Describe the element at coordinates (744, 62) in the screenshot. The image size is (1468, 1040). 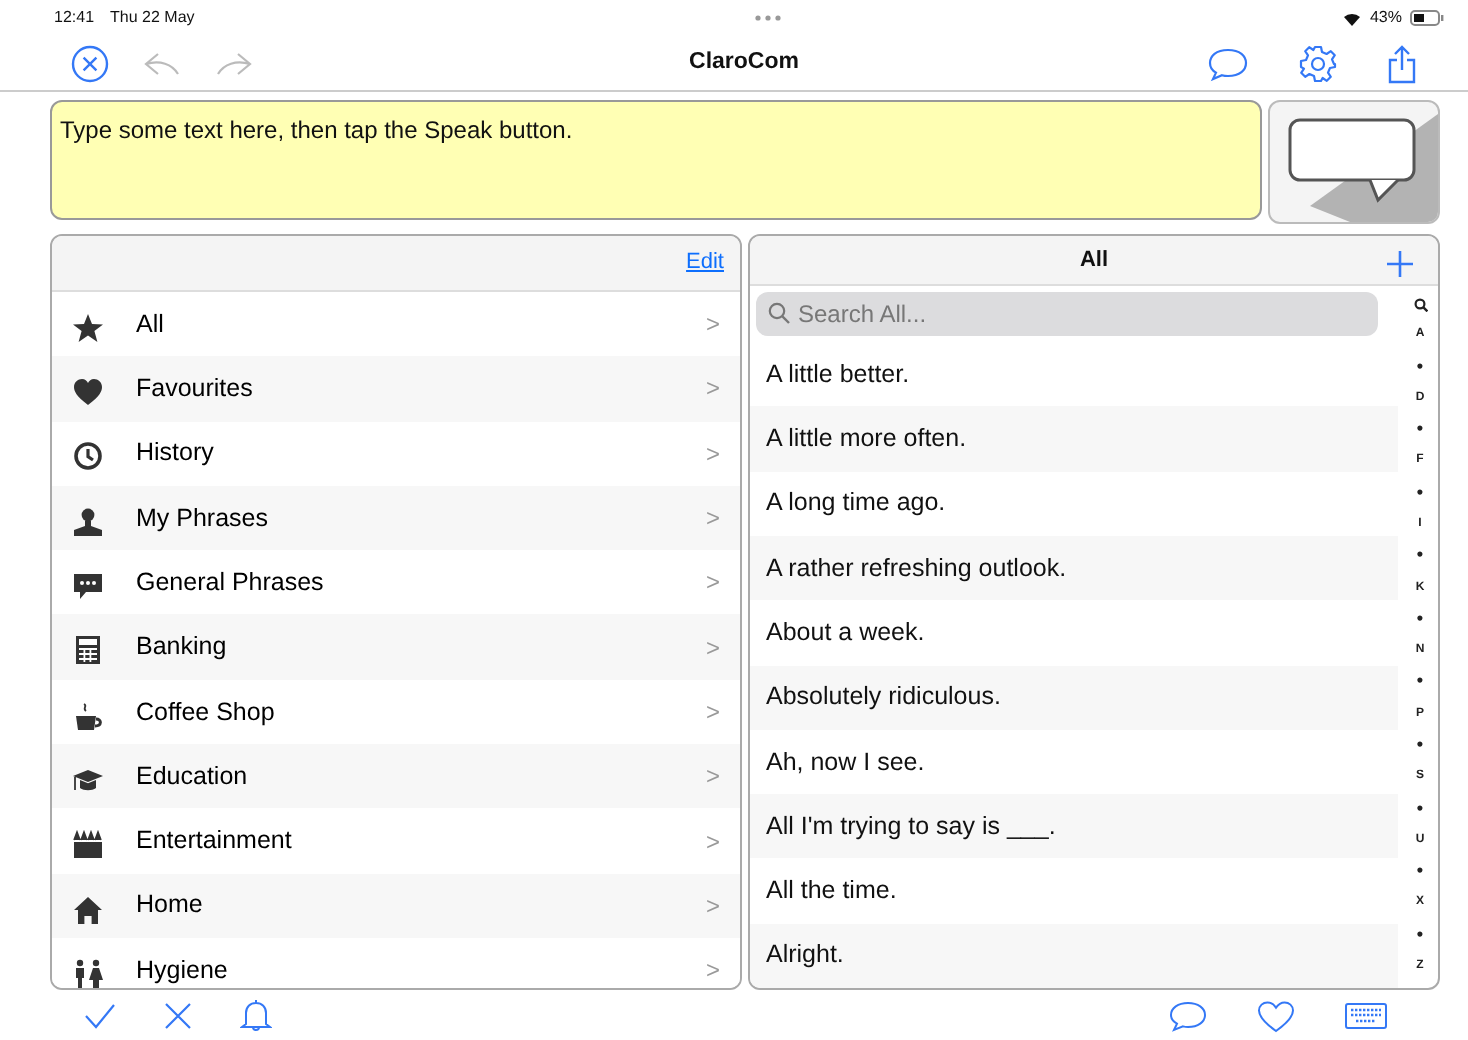
I see `app-title: ClaroCom` at that location.